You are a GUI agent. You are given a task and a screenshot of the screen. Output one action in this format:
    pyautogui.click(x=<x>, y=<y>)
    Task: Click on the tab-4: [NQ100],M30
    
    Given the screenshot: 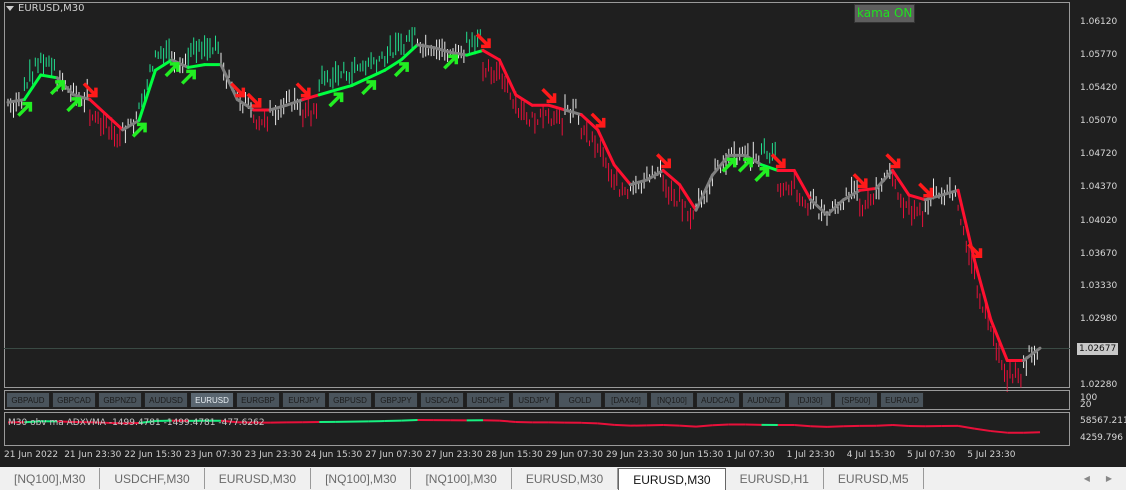 What is the action you would take?
    pyautogui.click(x=461, y=478)
    